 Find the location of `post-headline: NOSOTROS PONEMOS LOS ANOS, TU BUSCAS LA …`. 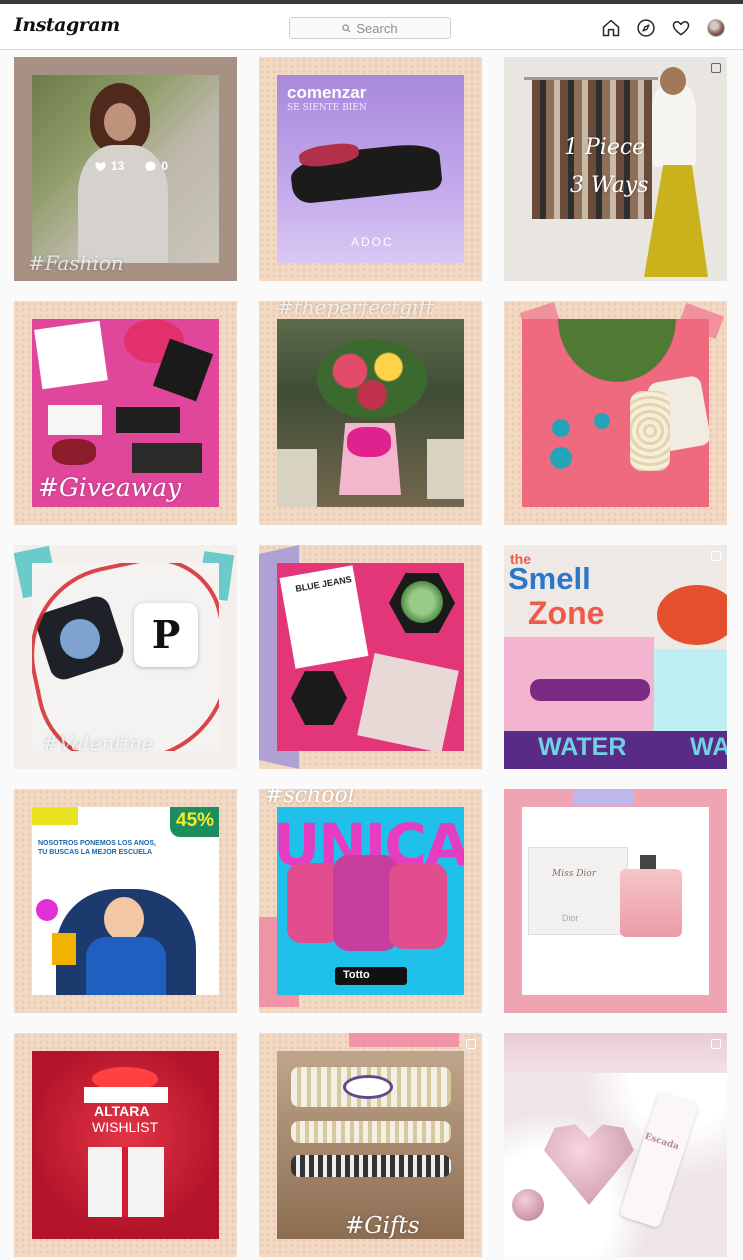

post-headline: NOSOTROS PONEMOS LOS ANOS, TU BUSCAS LA … is located at coordinates (97, 848).